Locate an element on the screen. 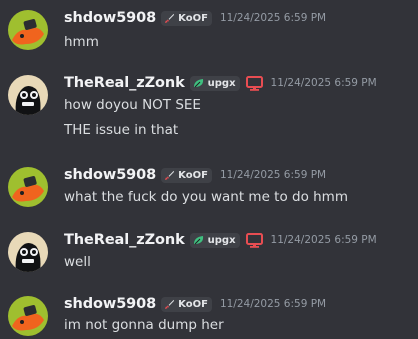 The width and height of the screenshot is (418, 339). message-text: well is located at coordinates (77, 262).